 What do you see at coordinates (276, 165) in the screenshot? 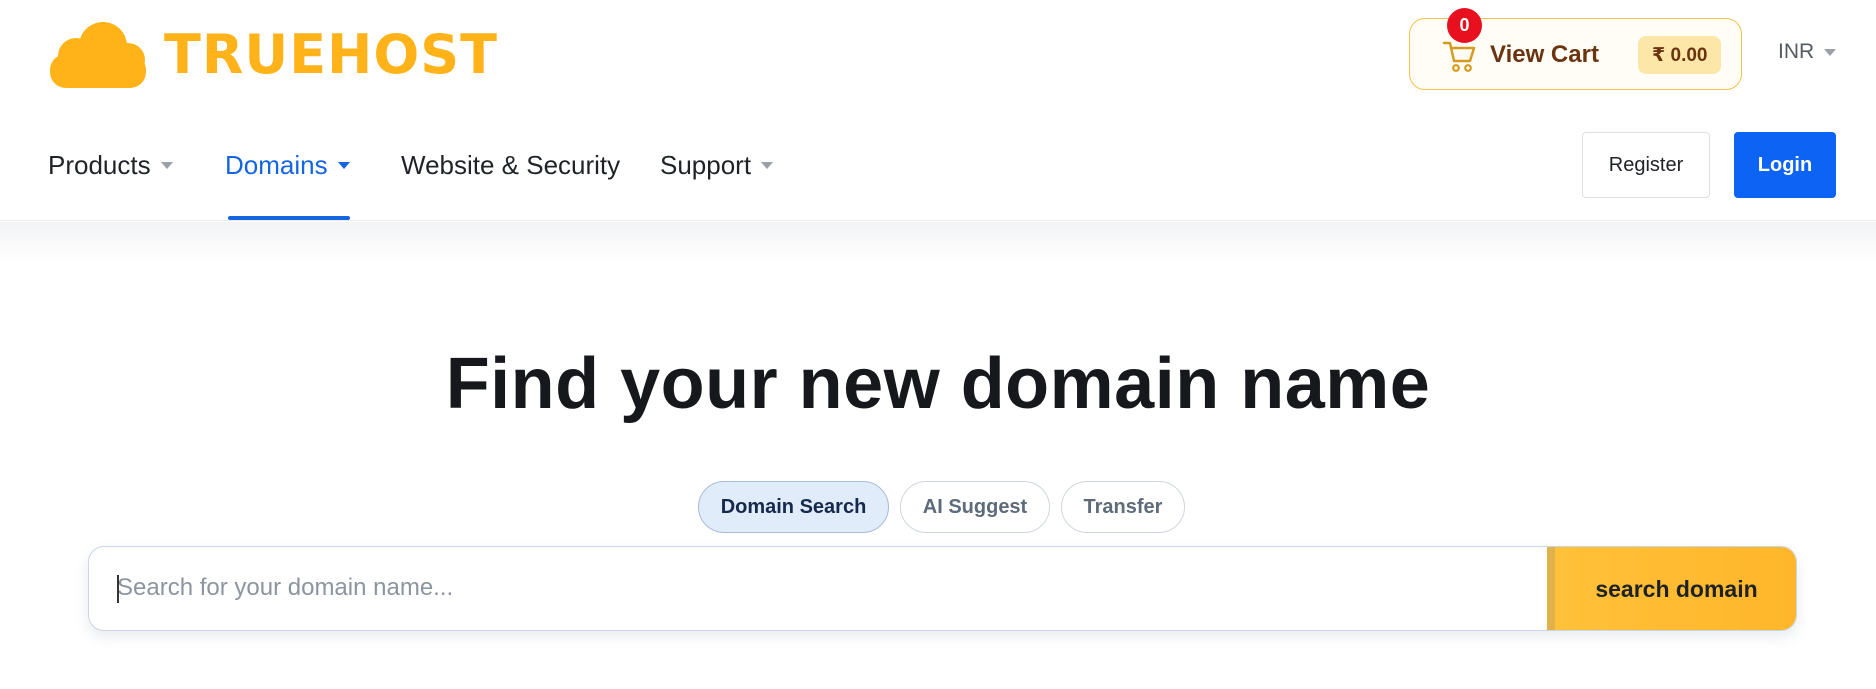
I see `nav-item-label: Domains` at bounding box center [276, 165].